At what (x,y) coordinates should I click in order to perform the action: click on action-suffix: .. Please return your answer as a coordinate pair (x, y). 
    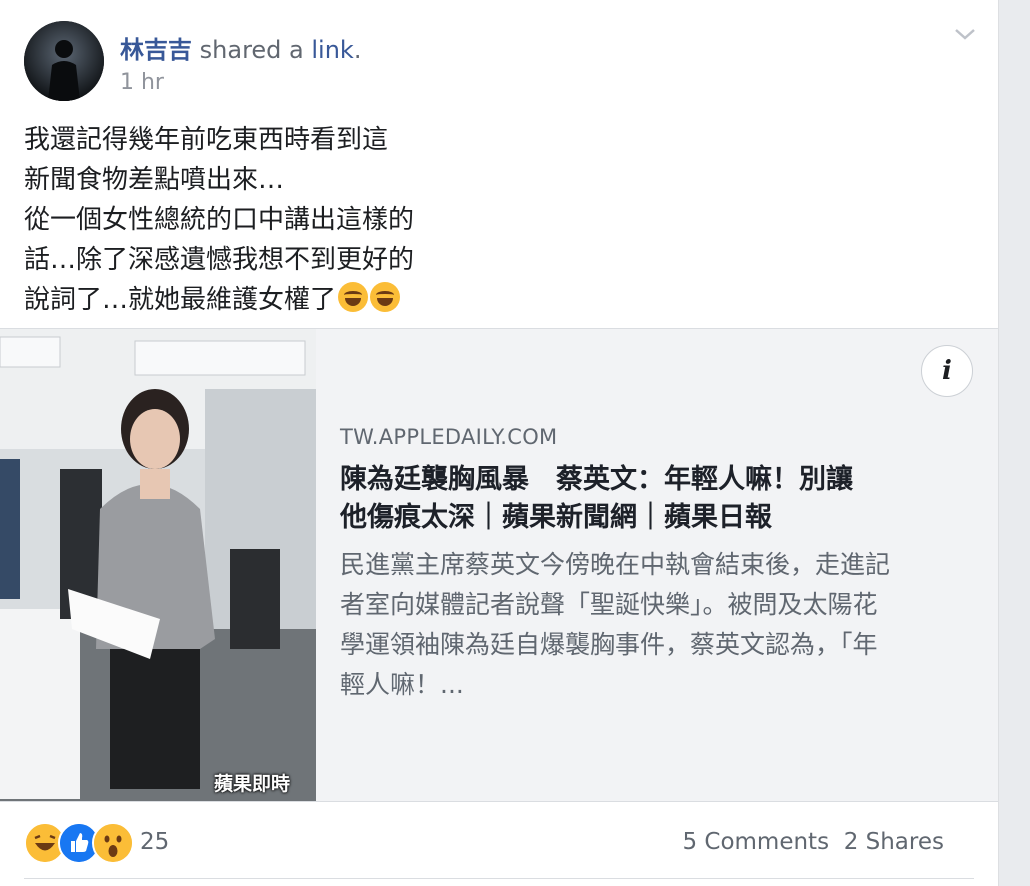
    Looking at the image, I should click on (357, 50).